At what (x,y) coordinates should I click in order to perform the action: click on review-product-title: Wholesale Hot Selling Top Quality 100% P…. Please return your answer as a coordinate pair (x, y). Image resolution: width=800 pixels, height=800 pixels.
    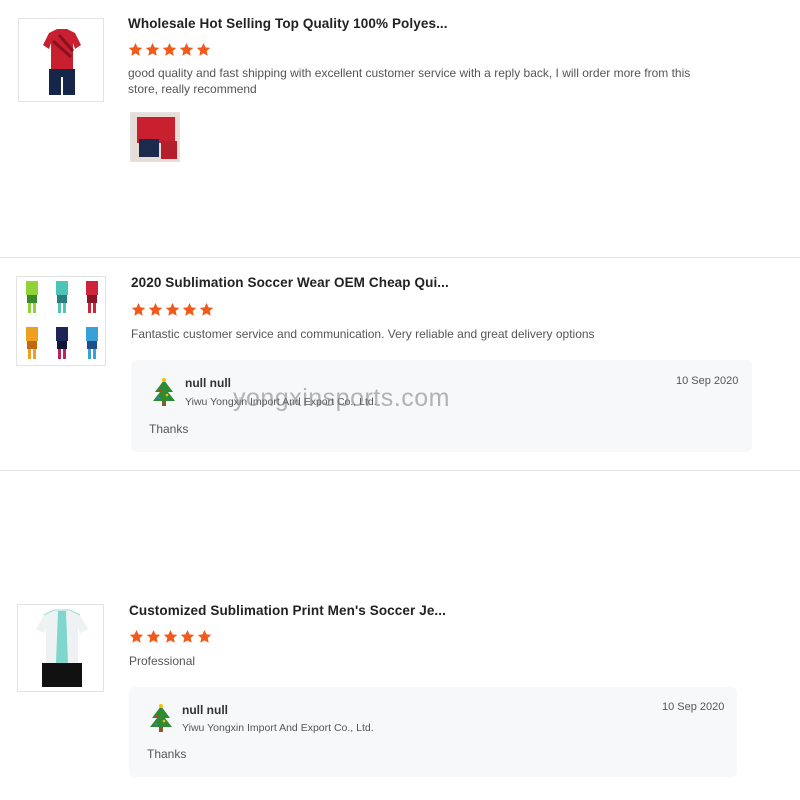
    Looking at the image, I should click on (288, 23).